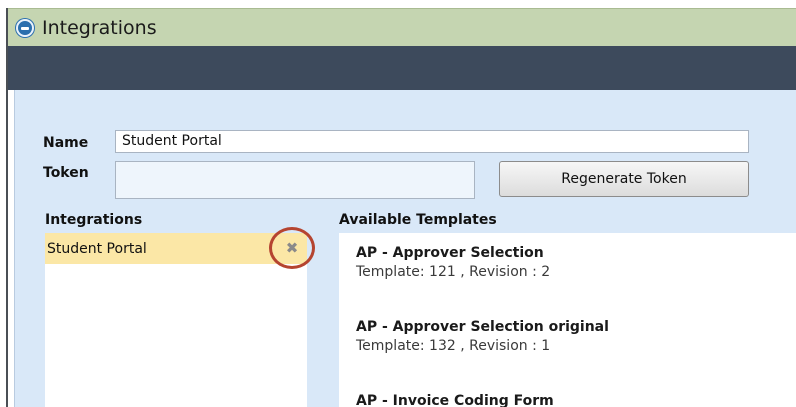 This screenshot has width=796, height=407. I want to click on name-input: Student Portal, so click(432, 141).